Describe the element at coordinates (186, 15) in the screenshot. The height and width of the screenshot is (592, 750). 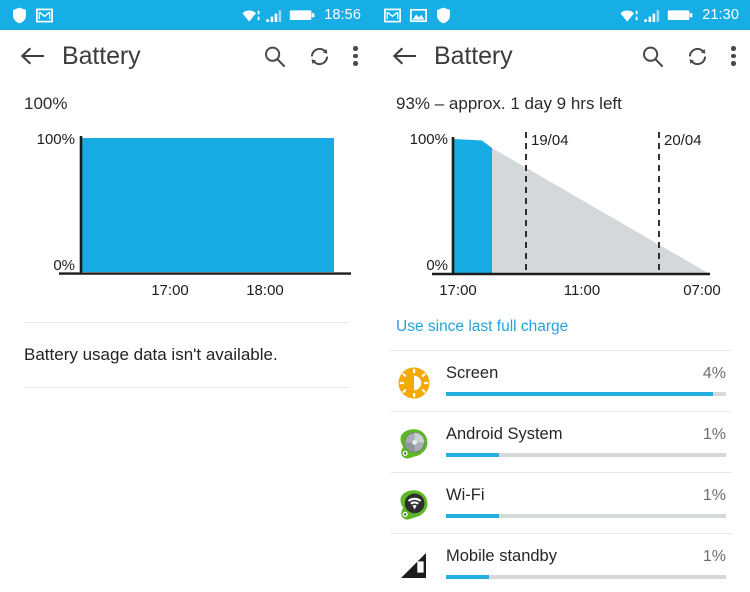
I see `left-status-bar: 18:56` at that location.